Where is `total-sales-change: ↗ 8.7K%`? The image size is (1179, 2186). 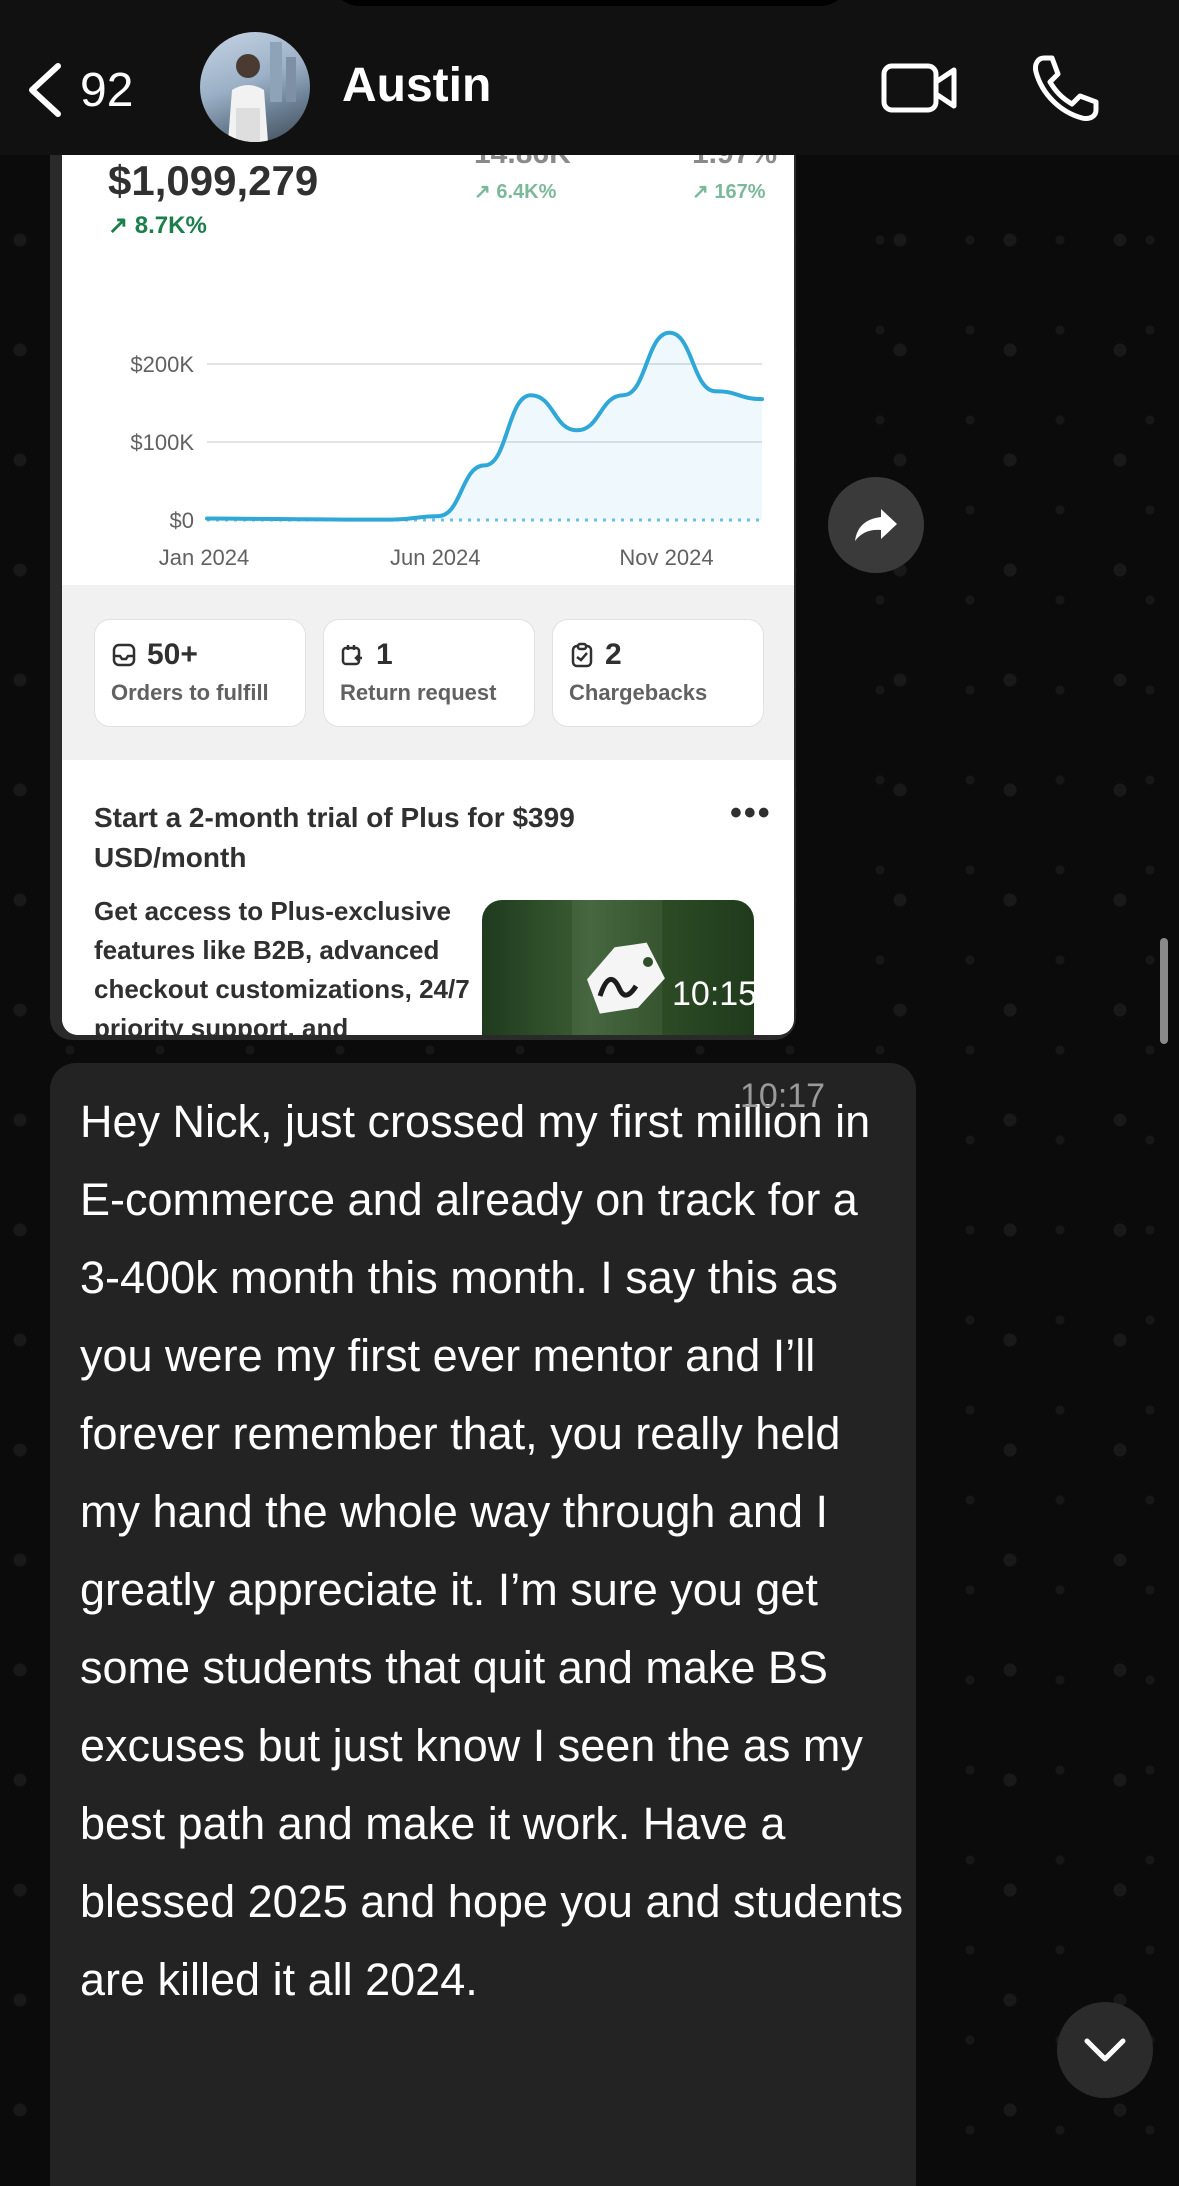 total-sales-change: ↗ 8.7K% is located at coordinates (157, 225).